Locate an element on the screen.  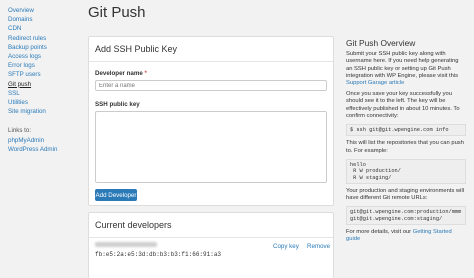
overview-title: Git Push Overview is located at coordinates (381, 43).